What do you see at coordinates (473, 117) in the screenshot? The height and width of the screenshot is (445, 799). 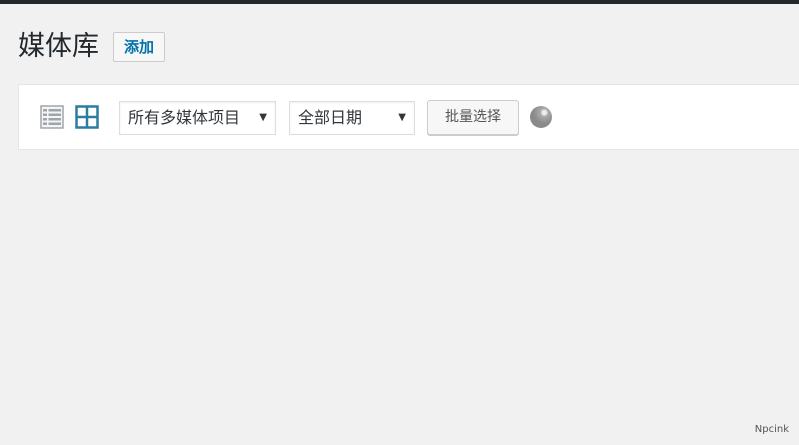 I see `bulk-select-button: 批量选择` at bounding box center [473, 117].